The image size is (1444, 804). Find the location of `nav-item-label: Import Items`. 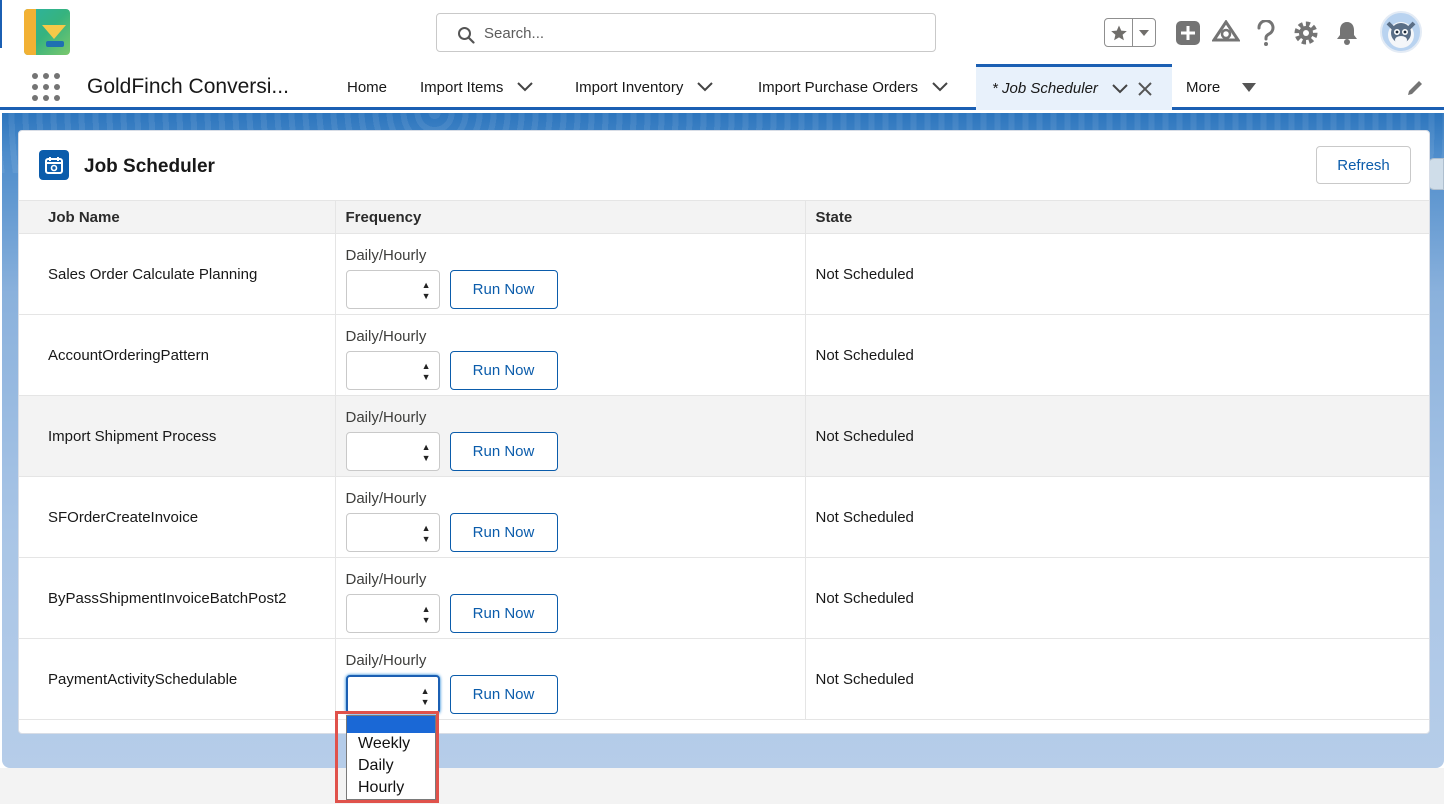

nav-item-label: Import Items is located at coordinates (462, 87).